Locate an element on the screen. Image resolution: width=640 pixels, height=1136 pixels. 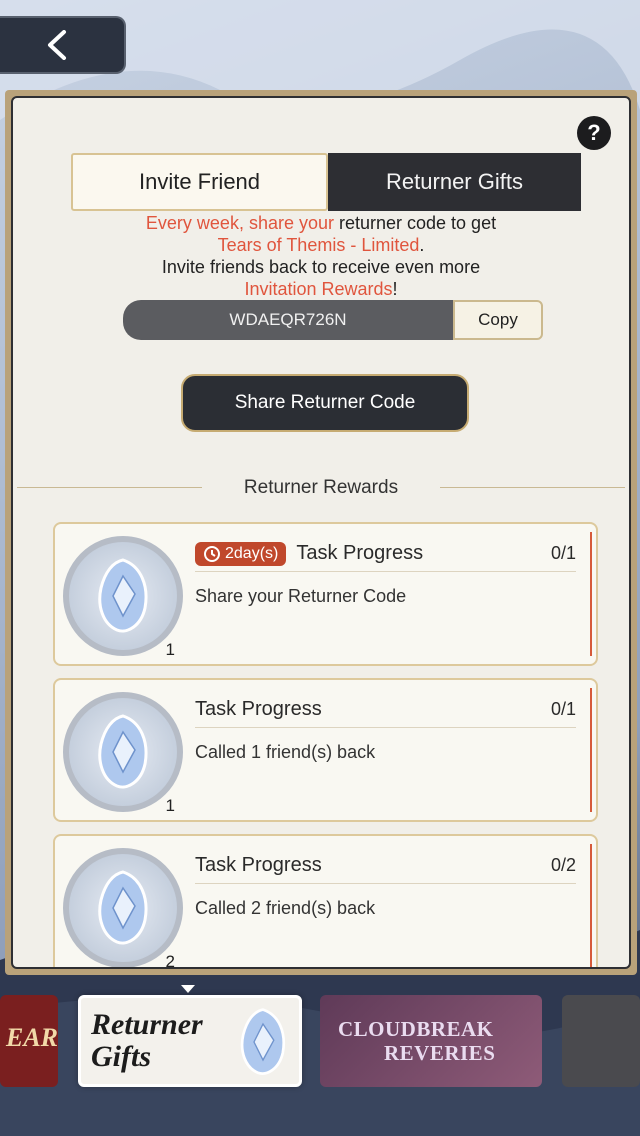
task-progress: 0/2 is located at coordinates (563, 865).